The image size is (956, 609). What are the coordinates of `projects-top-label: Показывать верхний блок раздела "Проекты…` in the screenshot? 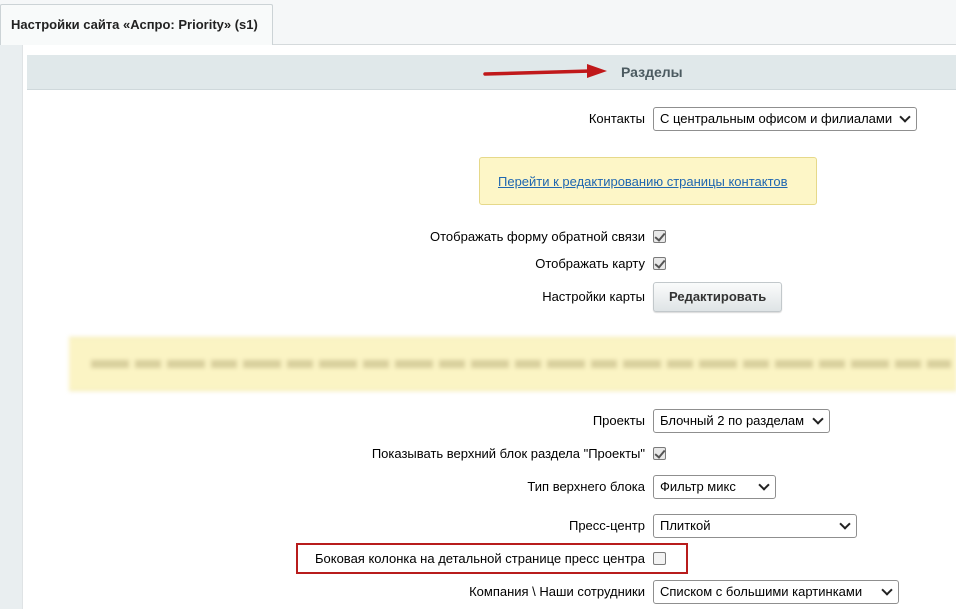 It's located at (508, 453).